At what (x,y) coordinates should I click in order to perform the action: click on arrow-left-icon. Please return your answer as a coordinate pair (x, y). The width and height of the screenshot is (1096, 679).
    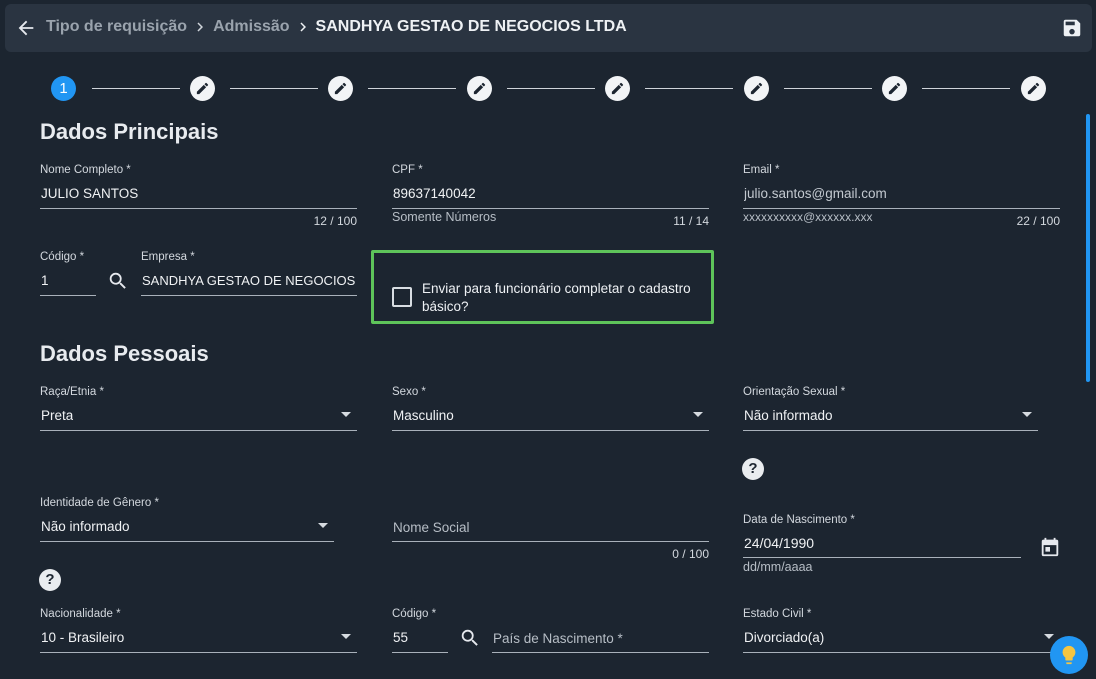
    Looking at the image, I should click on (26, 28).